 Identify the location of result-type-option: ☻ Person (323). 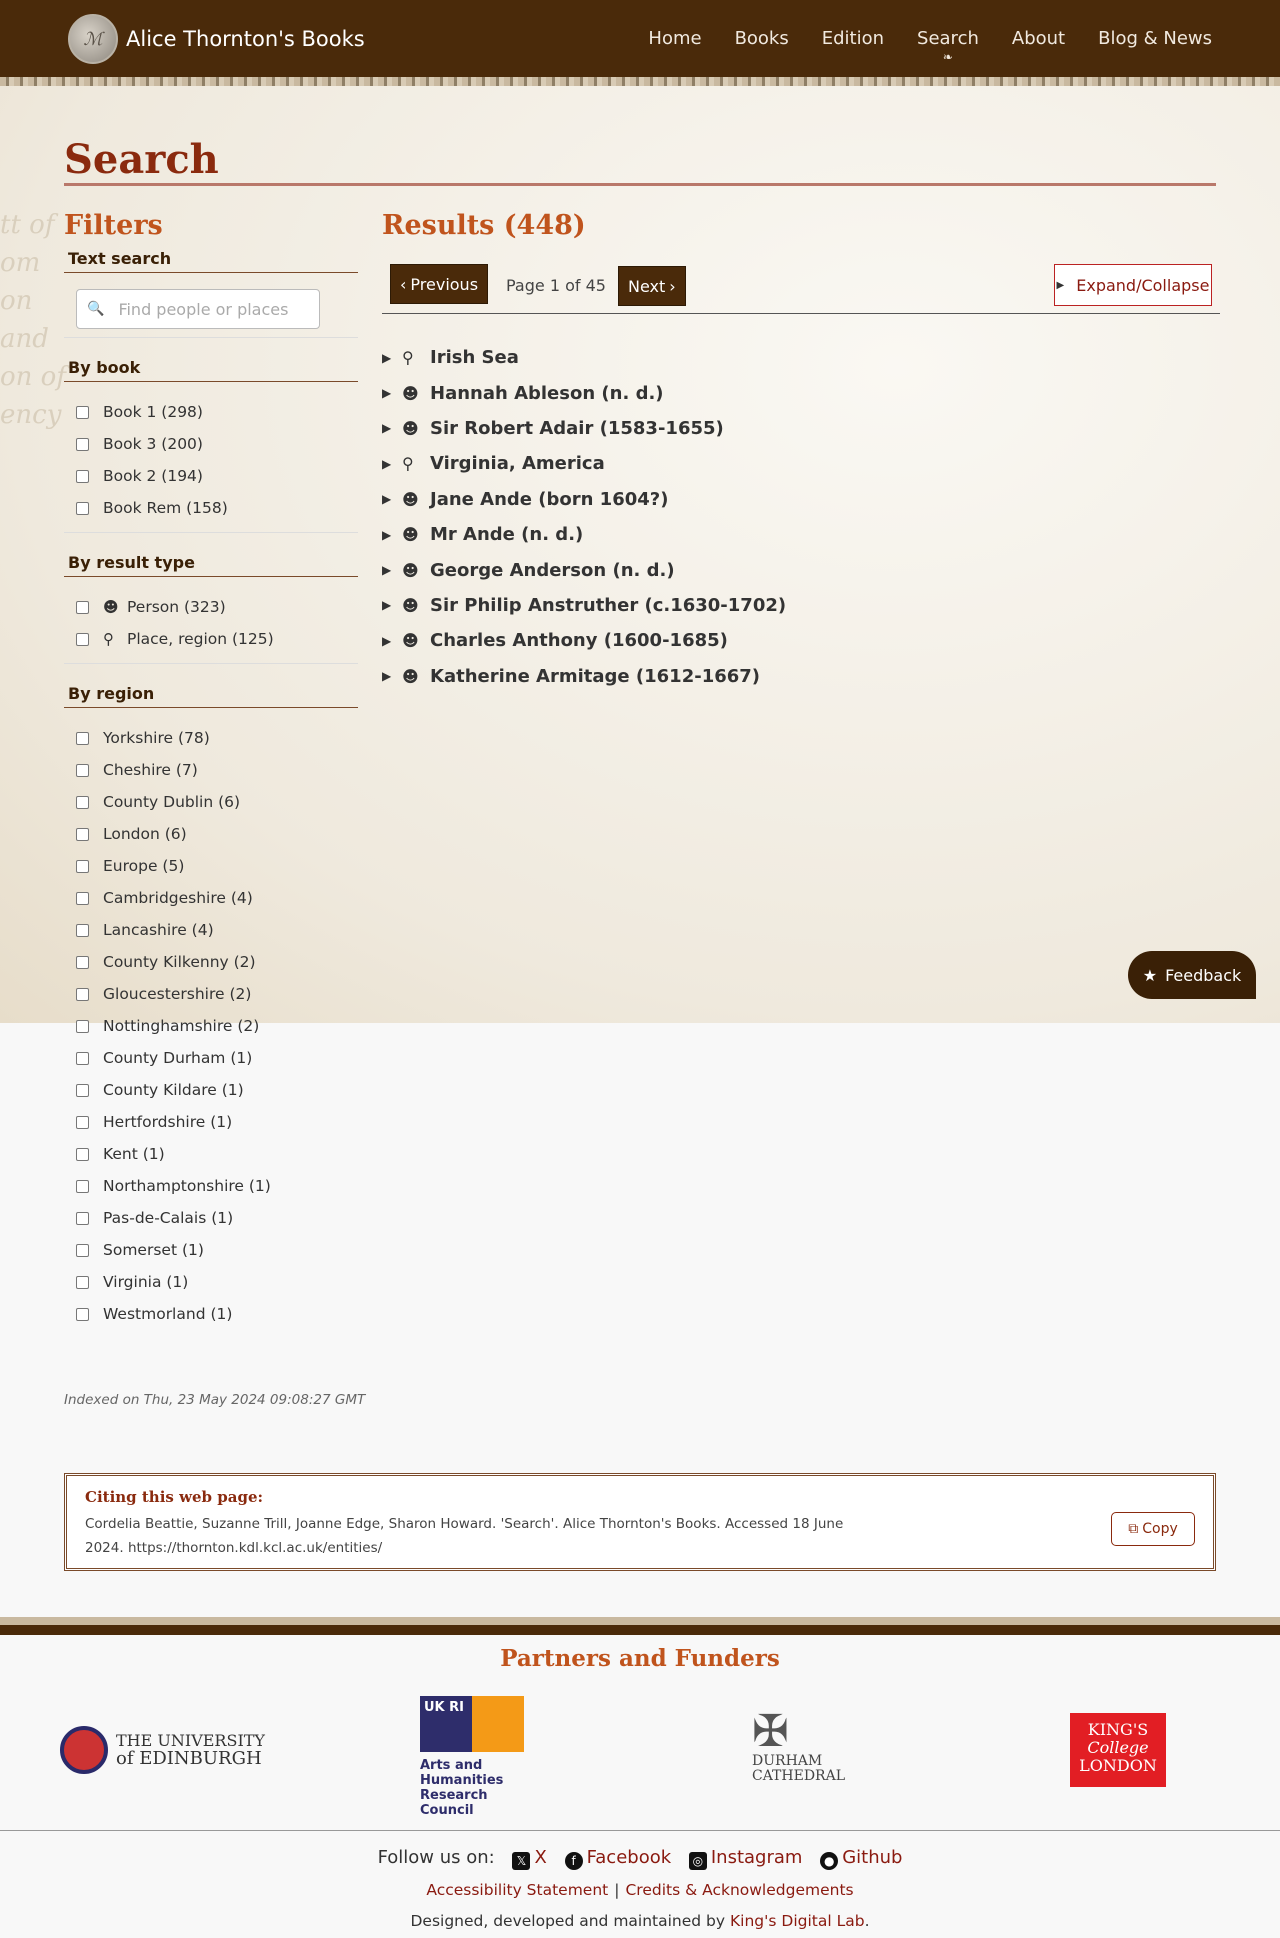
(211, 607).